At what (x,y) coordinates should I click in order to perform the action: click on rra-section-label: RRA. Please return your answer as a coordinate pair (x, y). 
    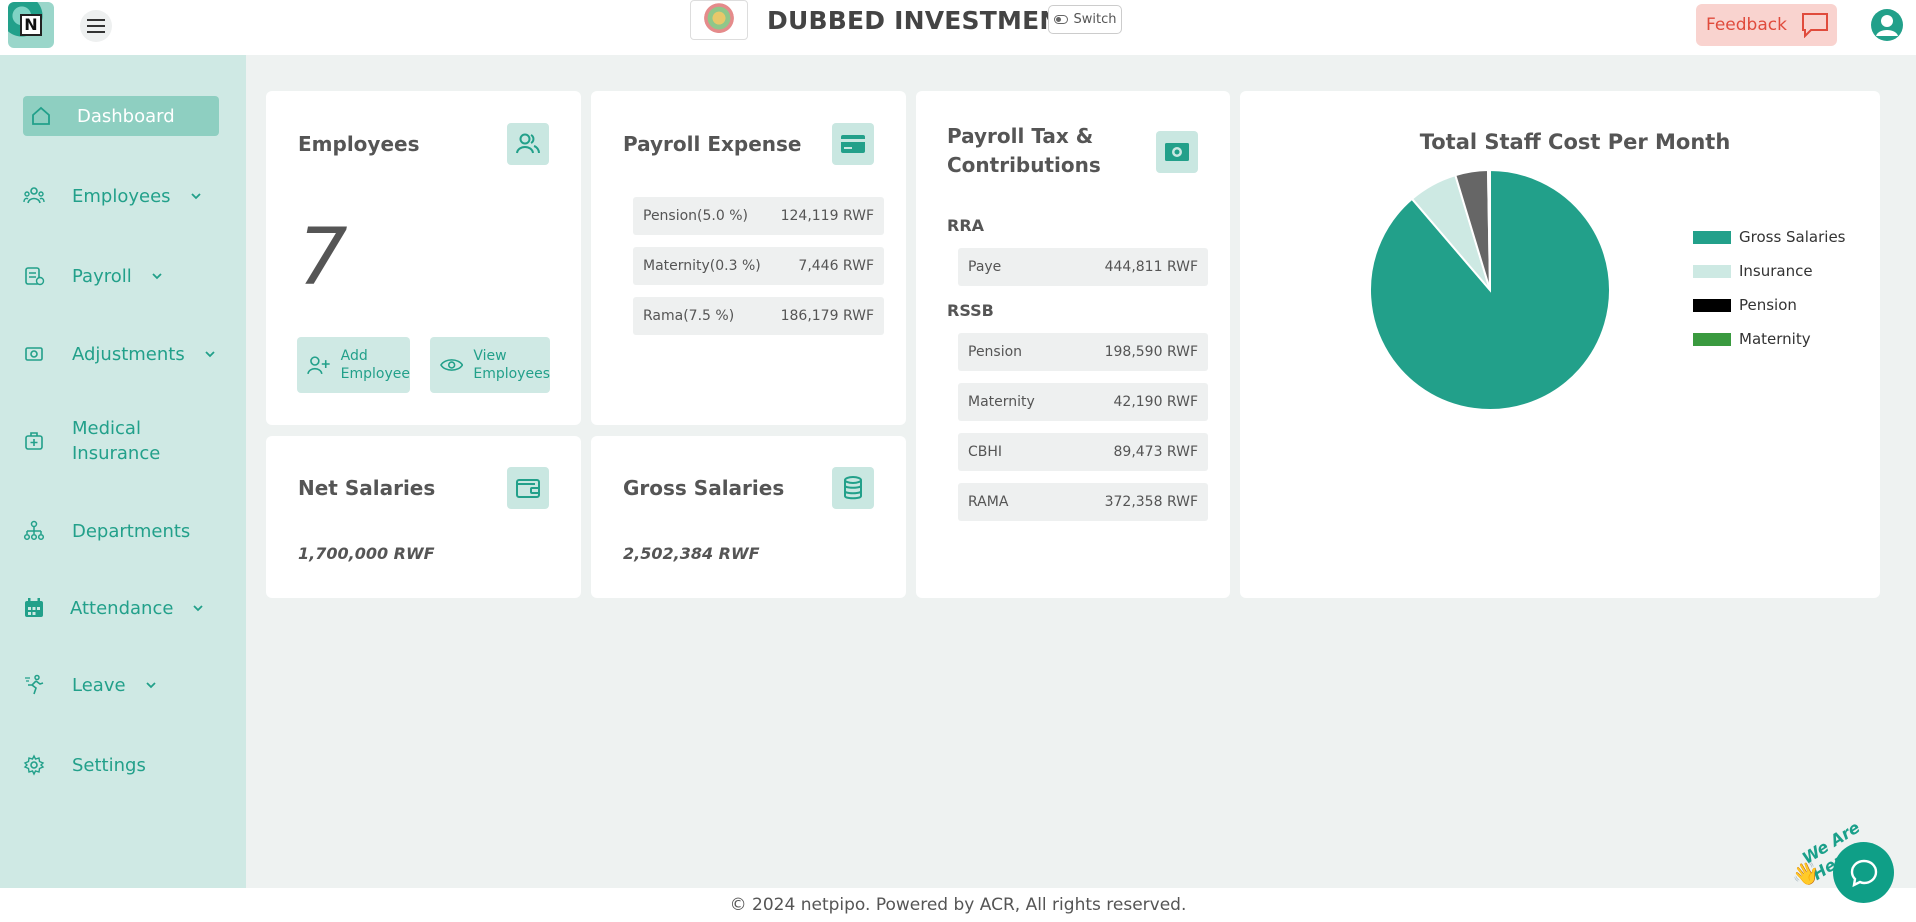
    Looking at the image, I should click on (966, 225).